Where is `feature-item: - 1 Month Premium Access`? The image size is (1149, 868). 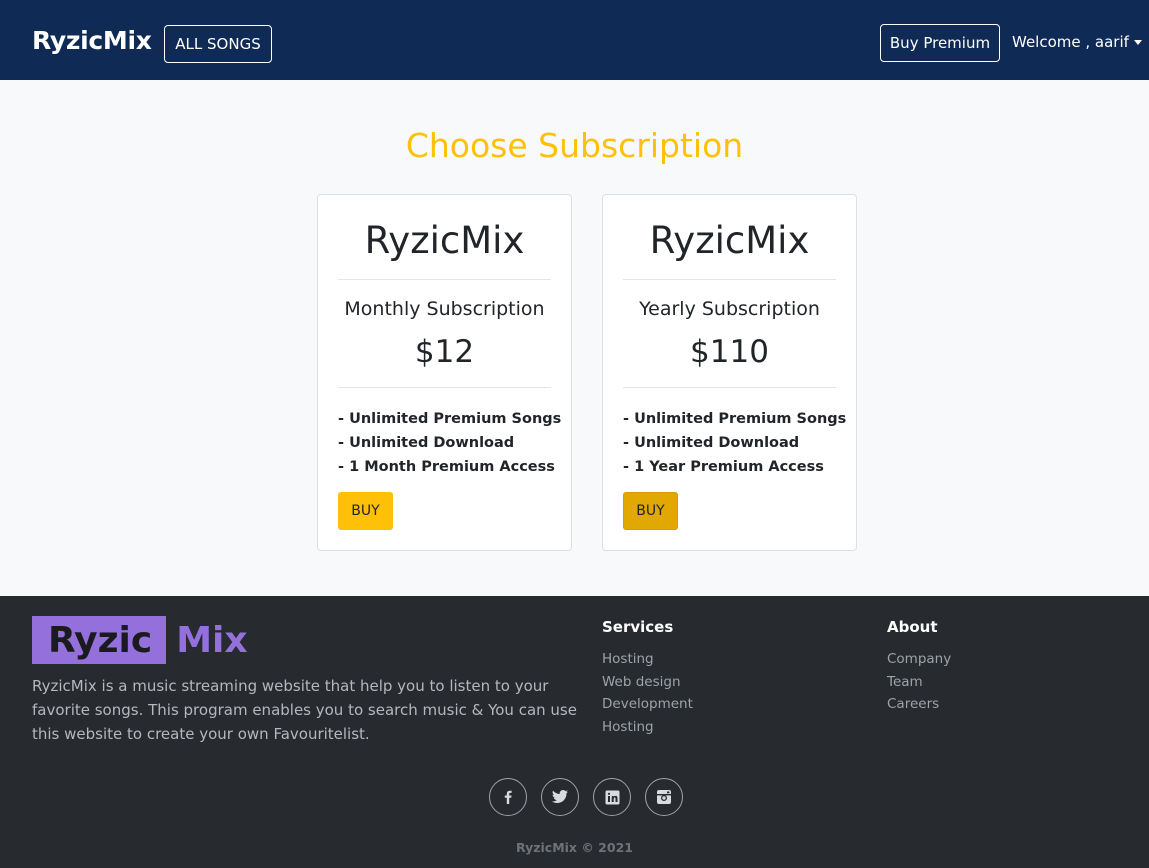
feature-item: - 1 Month Premium Access is located at coordinates (446, 467).